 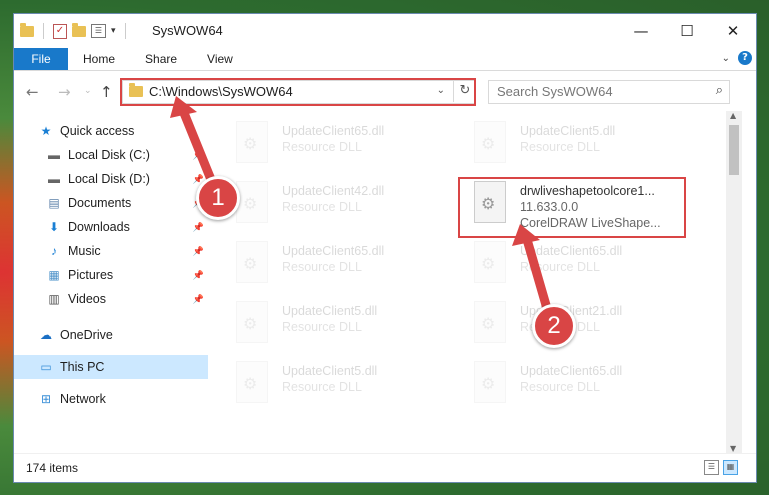 What do you see at coordinates (183, 107) in the screenshot?
I see `arrow-1-head` at bounding box center [183, 107].